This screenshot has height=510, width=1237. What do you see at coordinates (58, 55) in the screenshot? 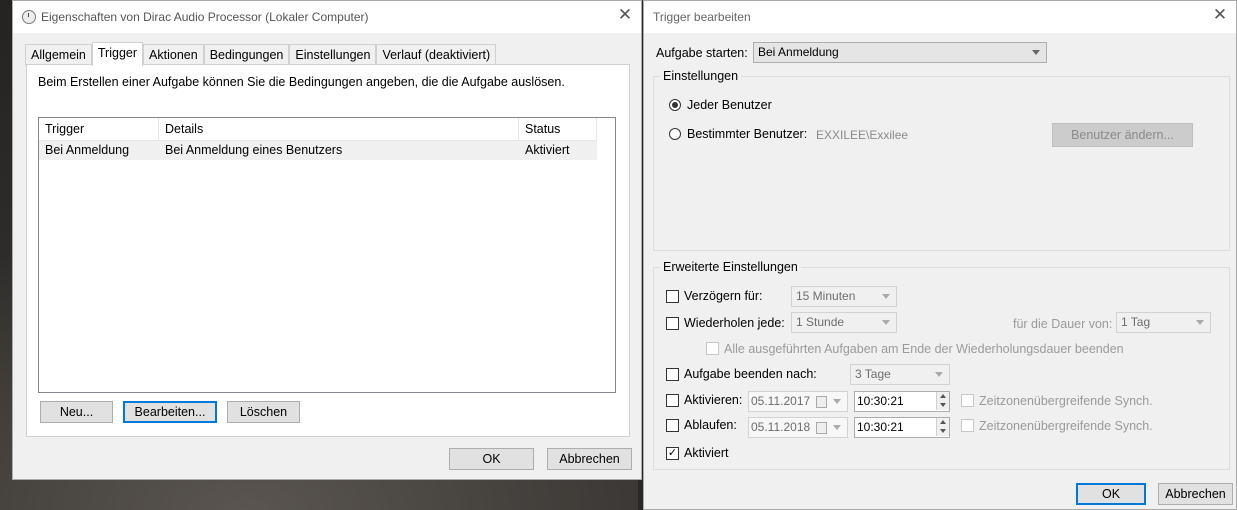
I see `tab-general: Allgemein` at bounding box center [58, 55].